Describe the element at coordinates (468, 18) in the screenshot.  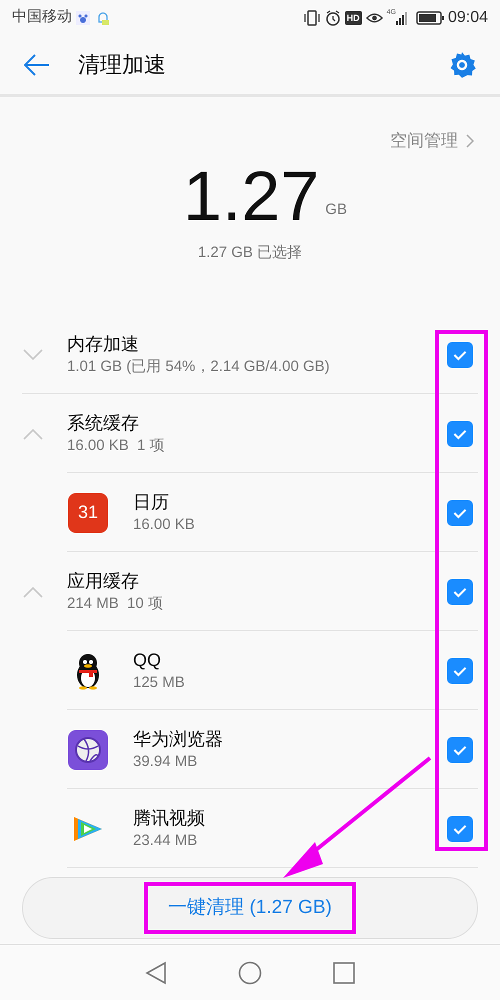
I see `clock-time: 09:04` at that location.